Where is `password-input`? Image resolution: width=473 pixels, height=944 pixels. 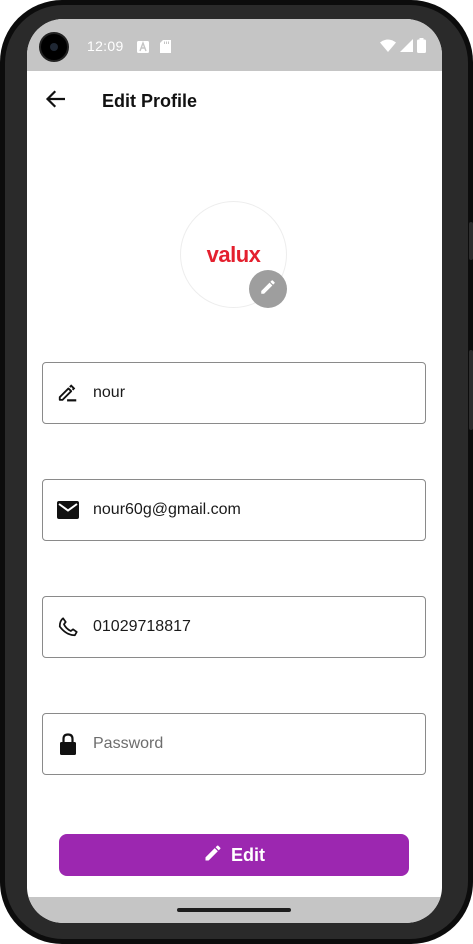 password-input is located at coordinates (253, 744).